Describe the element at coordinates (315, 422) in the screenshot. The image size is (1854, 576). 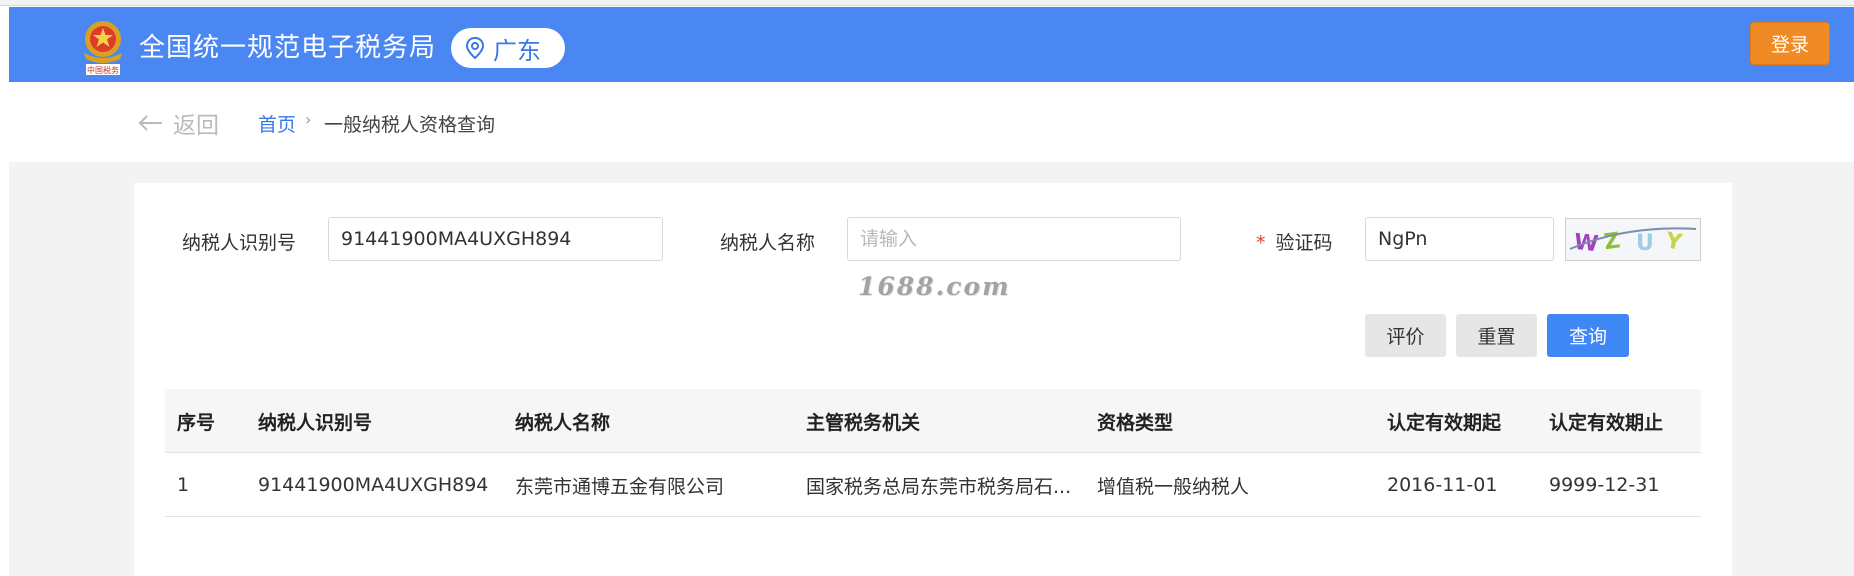
I see `column-header: 纳税人识别号` at that location.